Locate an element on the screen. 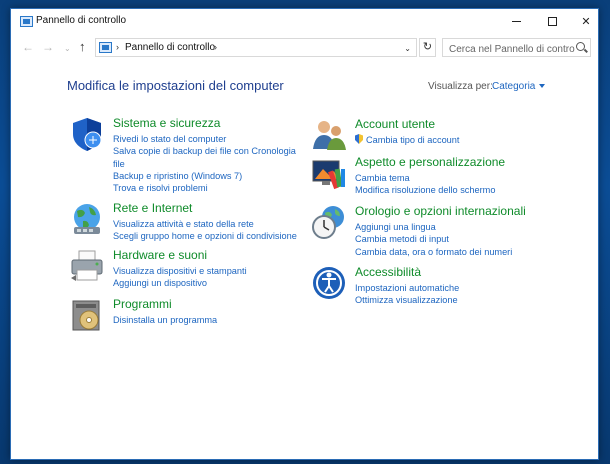 This screenshot has width=610, height=464. shield-icon is located at coordinates (87, 134).